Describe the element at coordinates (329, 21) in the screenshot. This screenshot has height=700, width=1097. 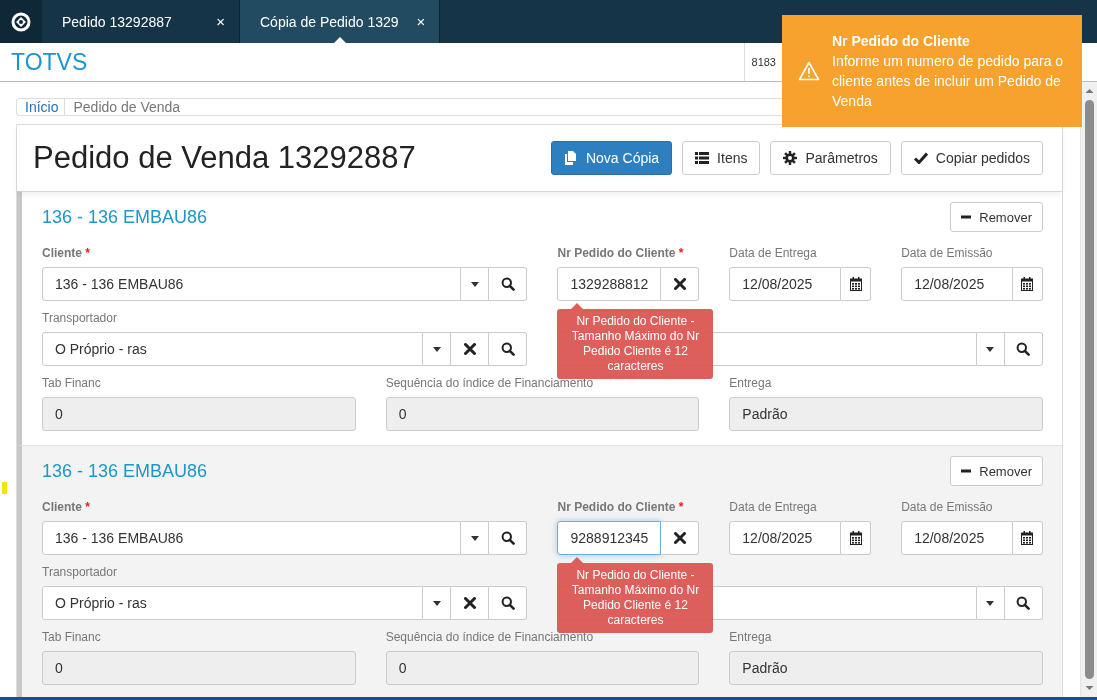
I see `tab-label: Cópia de Pedido 1329` at that location.